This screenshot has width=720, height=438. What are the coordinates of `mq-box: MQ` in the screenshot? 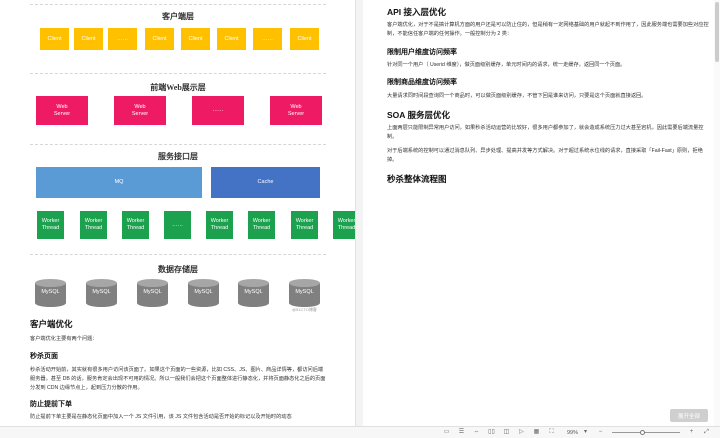 It's located at (119, 182).